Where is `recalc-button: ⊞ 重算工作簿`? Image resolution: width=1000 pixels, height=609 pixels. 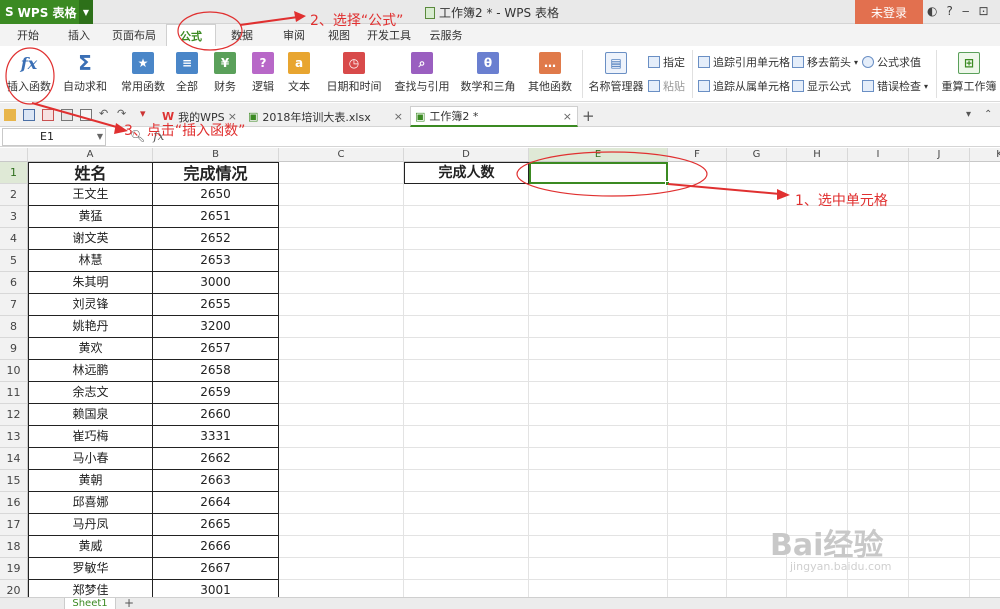 recalc-button: ⊞ 重算工作簿 is located at coordinates (969, 74).